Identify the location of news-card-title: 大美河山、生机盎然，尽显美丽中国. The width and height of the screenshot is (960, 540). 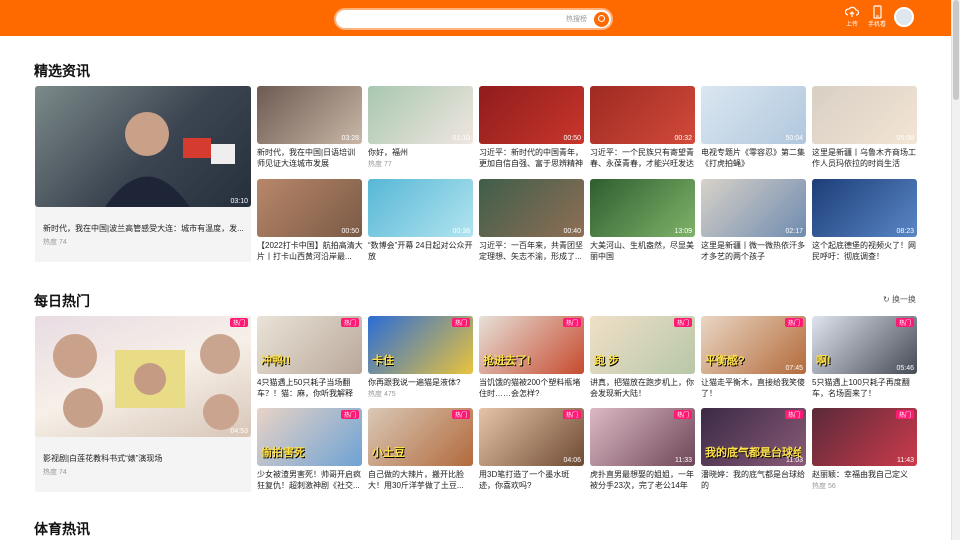
(643, 251).